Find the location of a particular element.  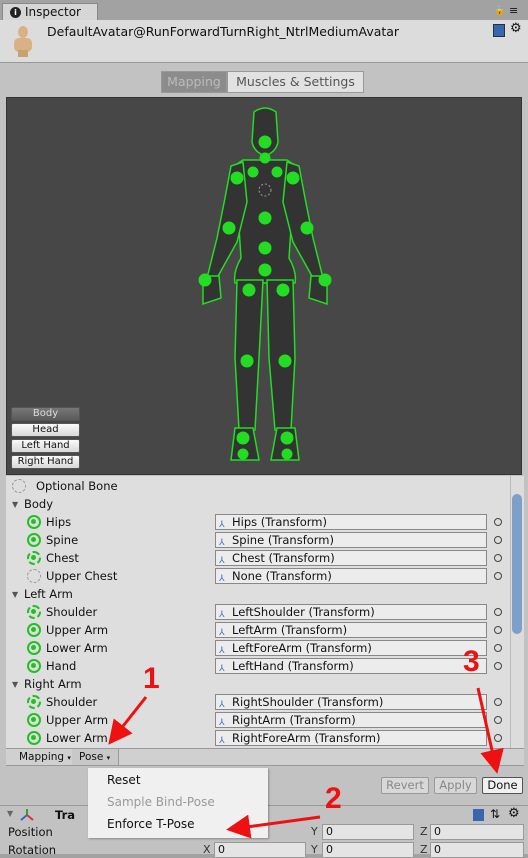

bone-row: Hips ⅄ Hips (Transform) is located at coordinates (258, 522).